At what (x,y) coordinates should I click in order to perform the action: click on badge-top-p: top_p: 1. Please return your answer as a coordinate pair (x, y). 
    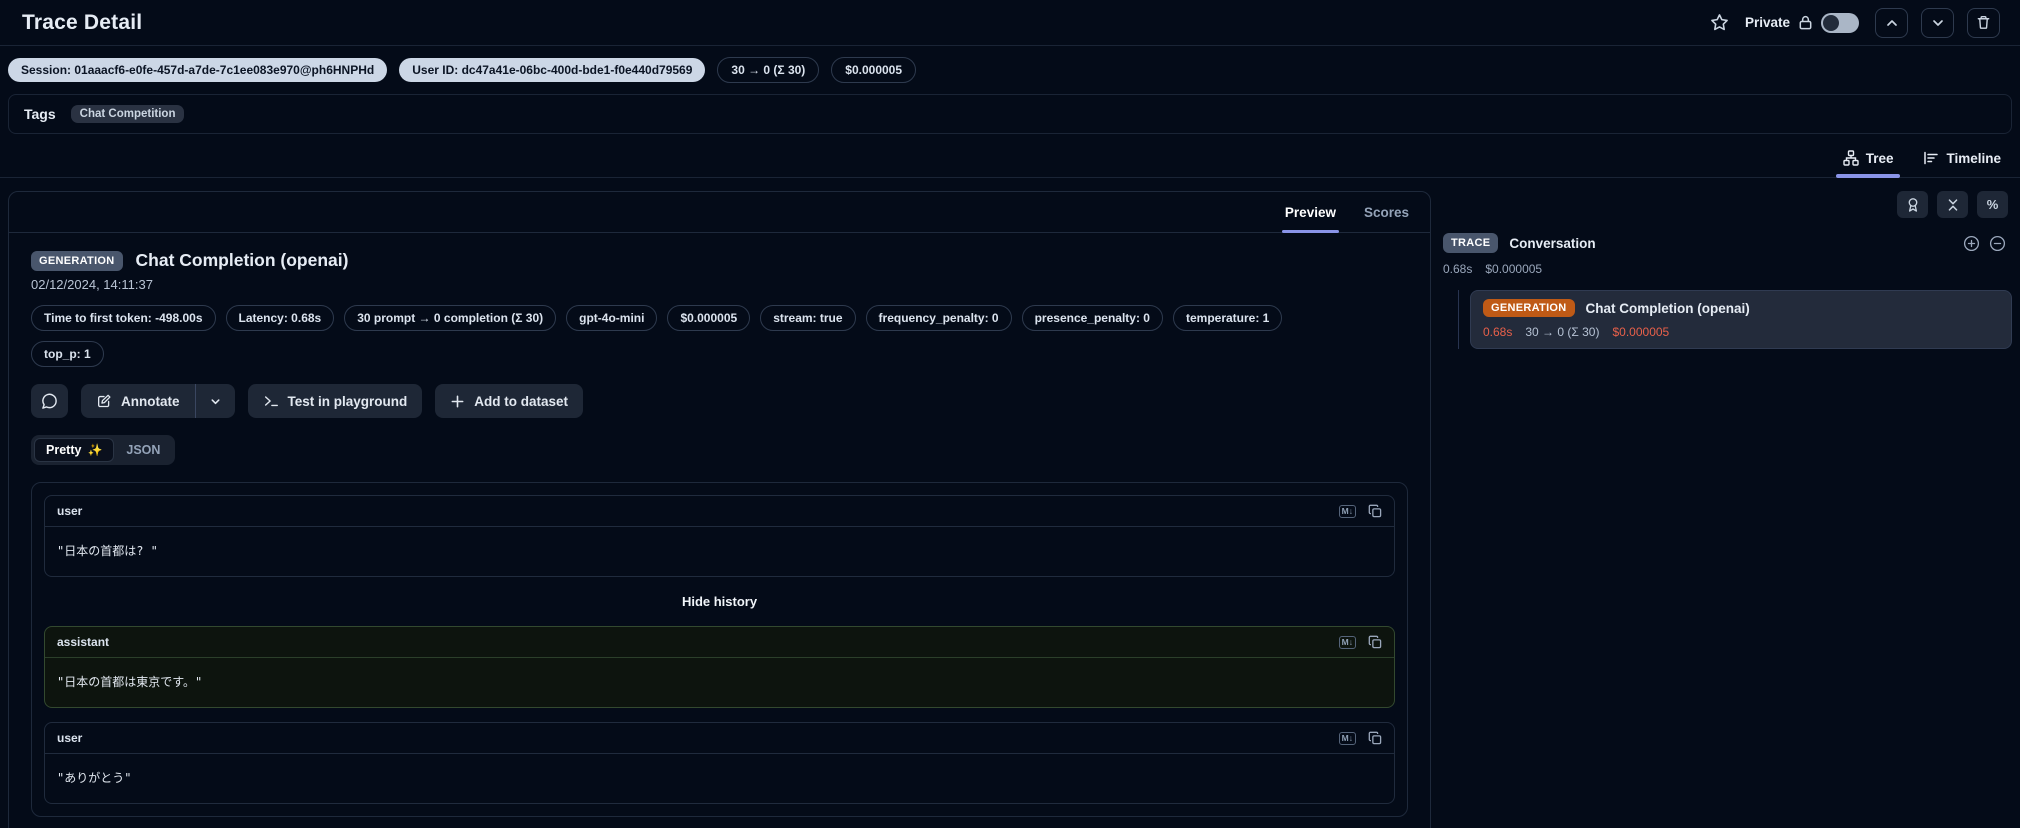
    Looking at the image, I should click on (67, 354).